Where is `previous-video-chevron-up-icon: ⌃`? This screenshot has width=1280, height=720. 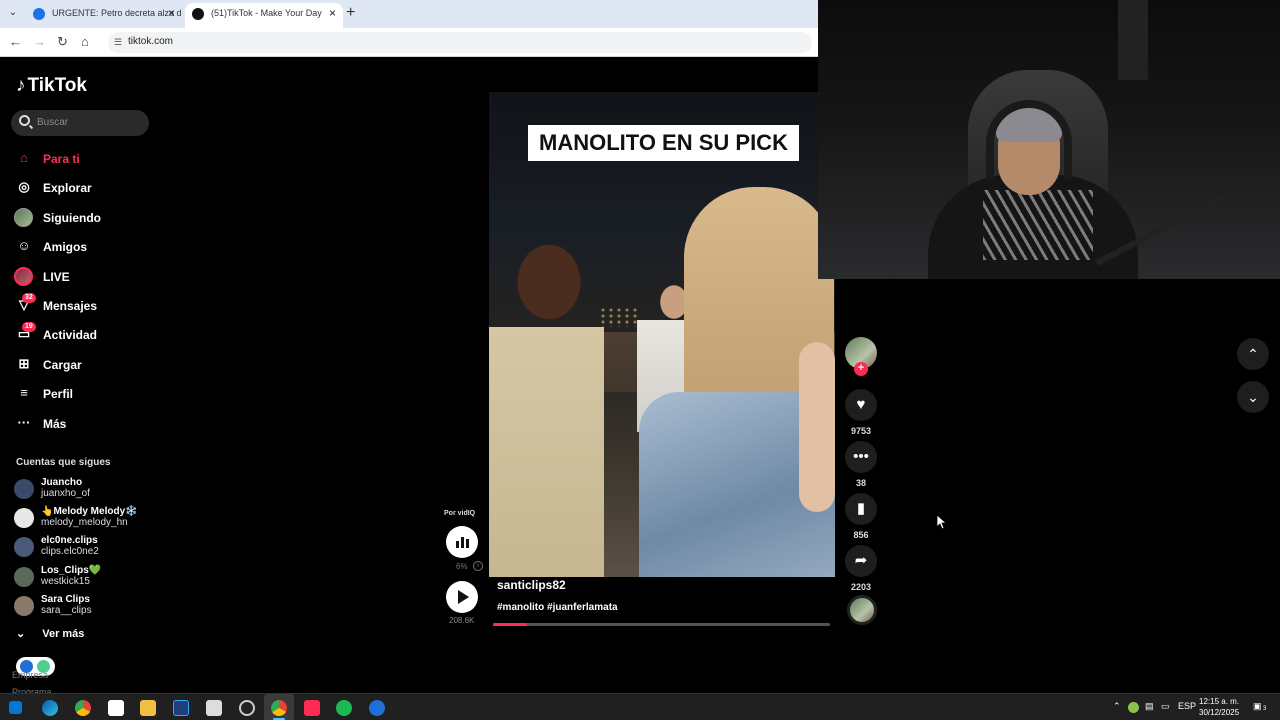 previous-video-chevron-up-icon: ⌃ is located at coordinates (1253, 354).